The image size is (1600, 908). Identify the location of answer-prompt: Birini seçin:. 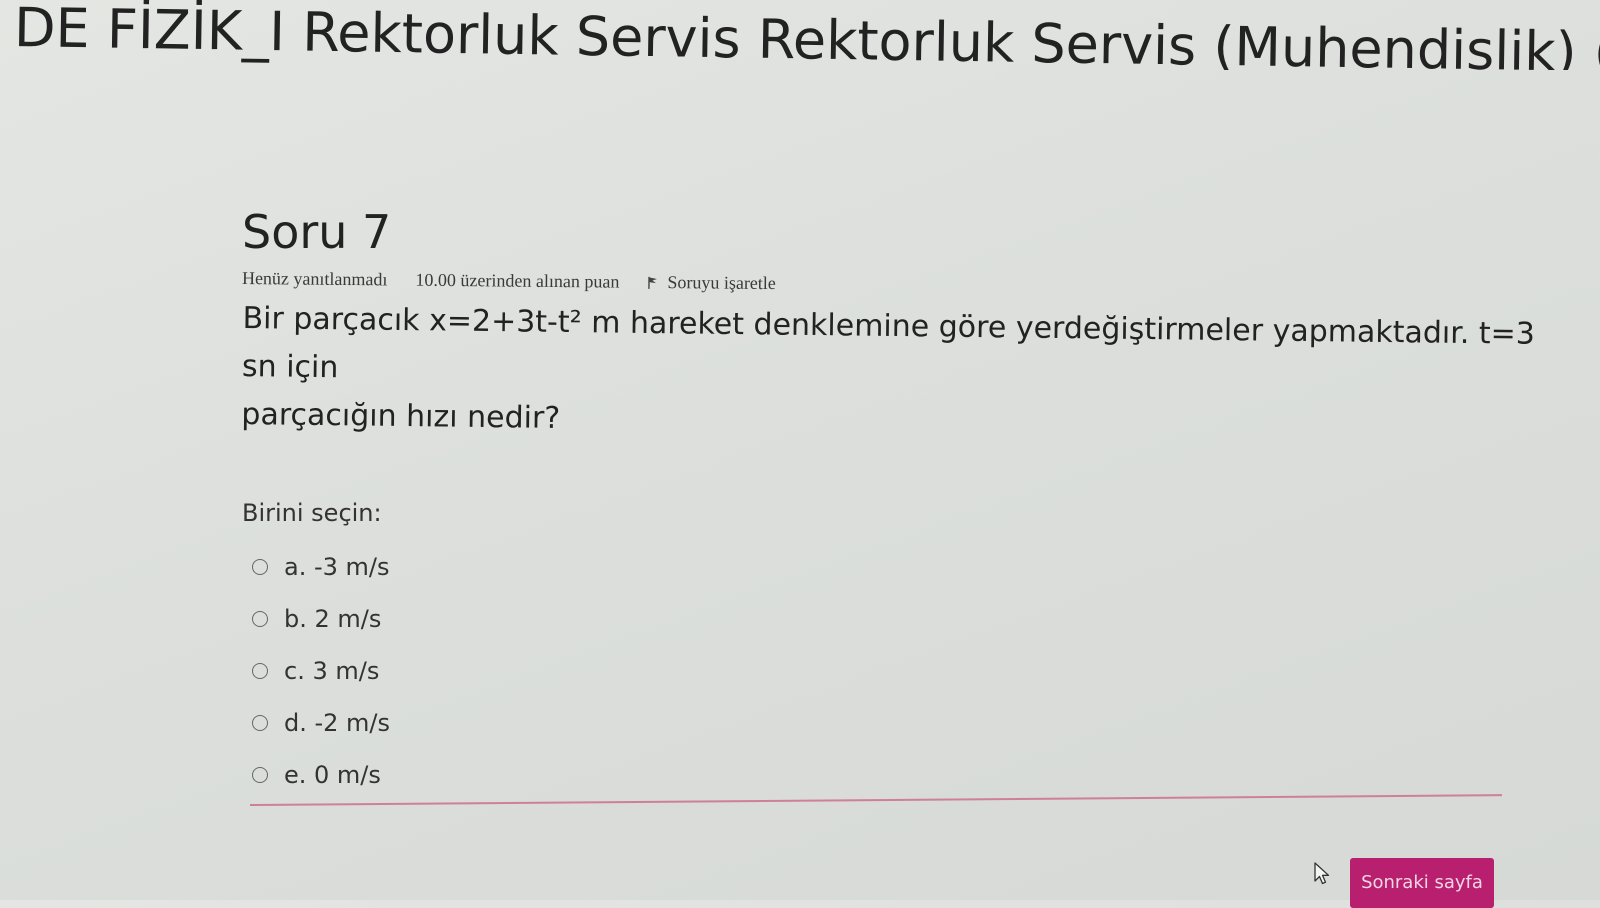
(312, 513).